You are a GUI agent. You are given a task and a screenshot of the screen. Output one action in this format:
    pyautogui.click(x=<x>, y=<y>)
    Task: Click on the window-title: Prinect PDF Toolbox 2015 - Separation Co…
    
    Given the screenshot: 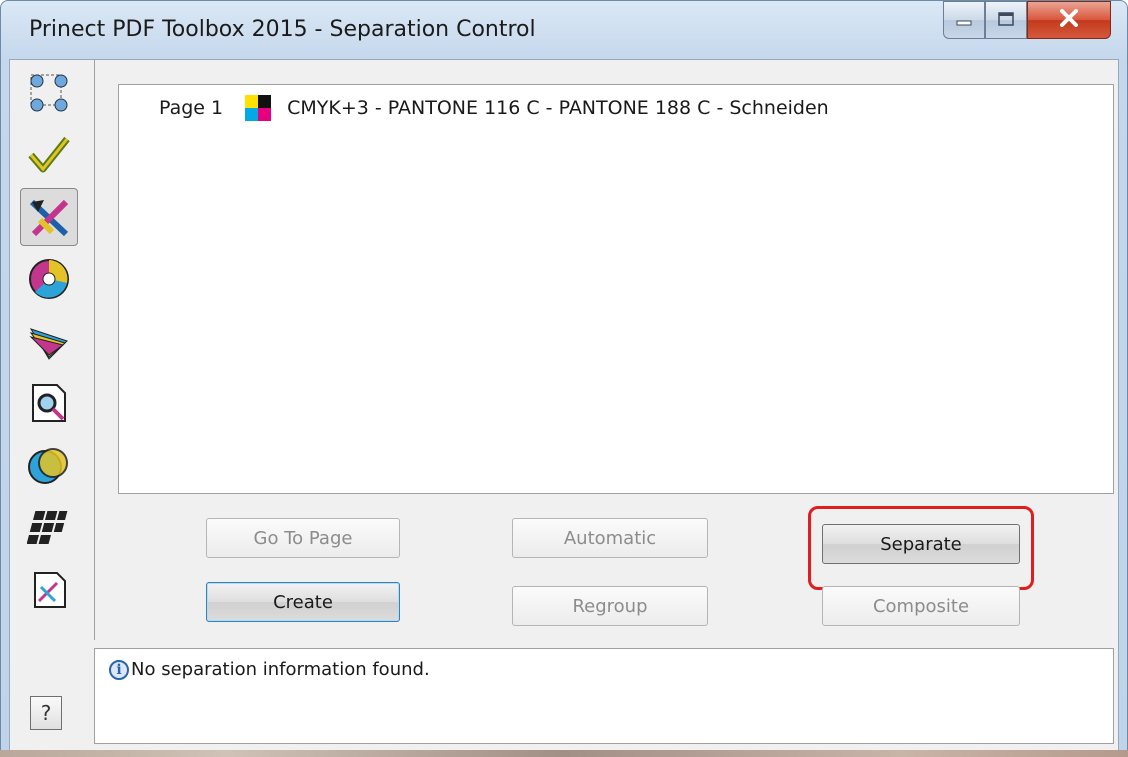 What is the action you would take?
    pyautogui.click(x=282, y=29)
    